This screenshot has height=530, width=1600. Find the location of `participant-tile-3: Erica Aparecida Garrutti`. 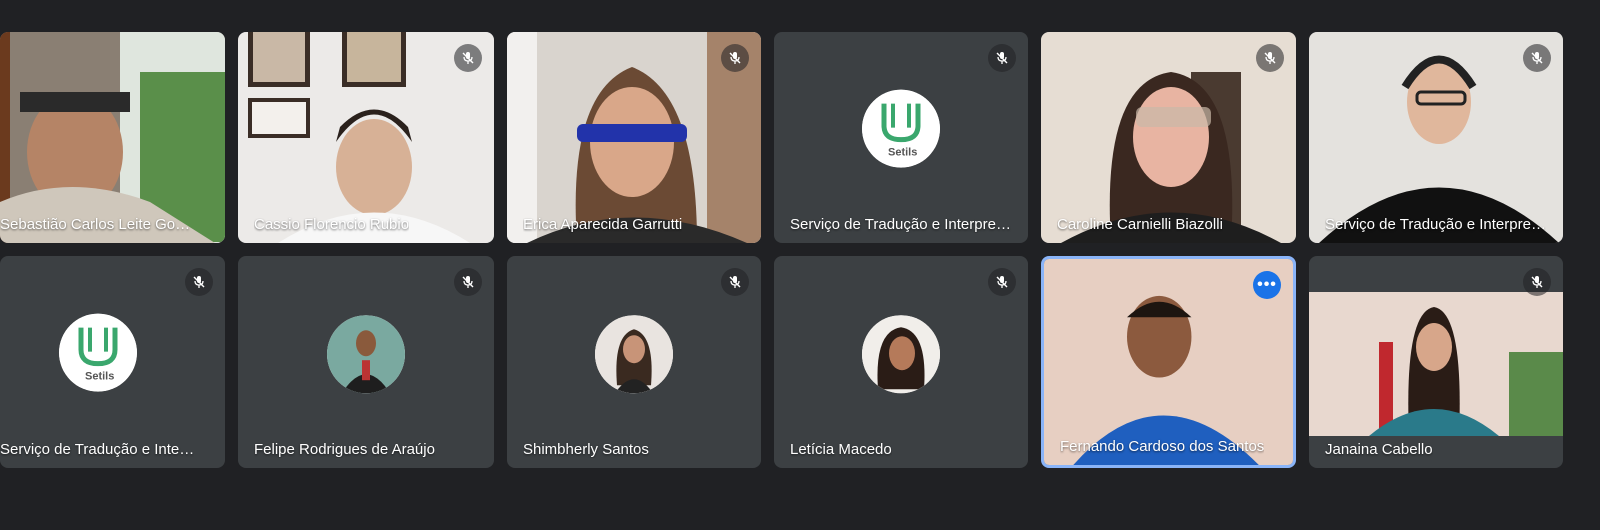

participant-tile-3: Erica Aparecida Garrutti is located at coordinates (634, 137).